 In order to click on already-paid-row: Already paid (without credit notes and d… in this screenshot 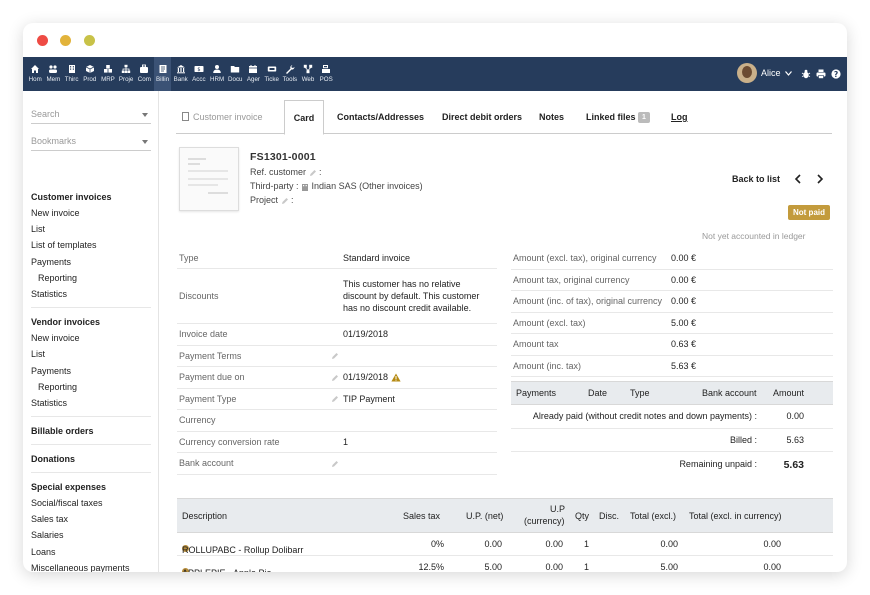, I will do `click(672, 417)`.